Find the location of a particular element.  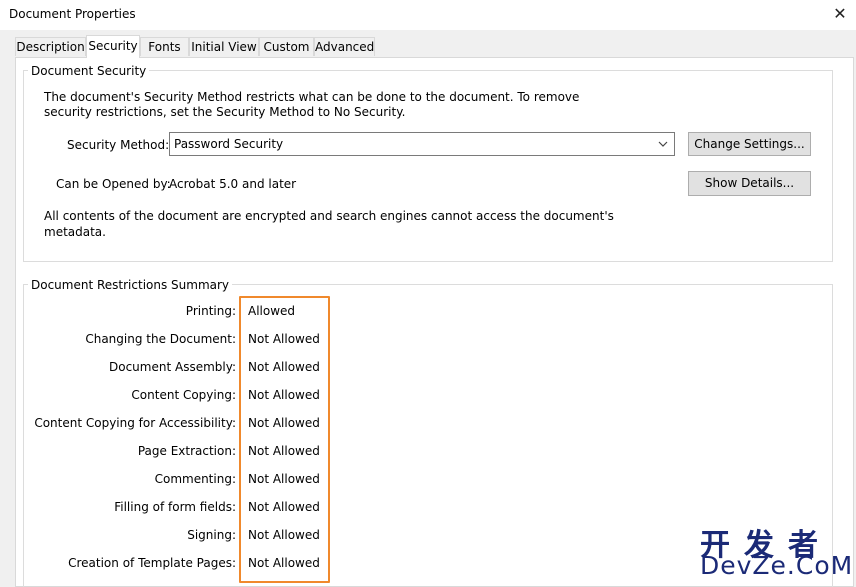

opened-by-label: Can be Opened by: is located at coordinates (113, 184).